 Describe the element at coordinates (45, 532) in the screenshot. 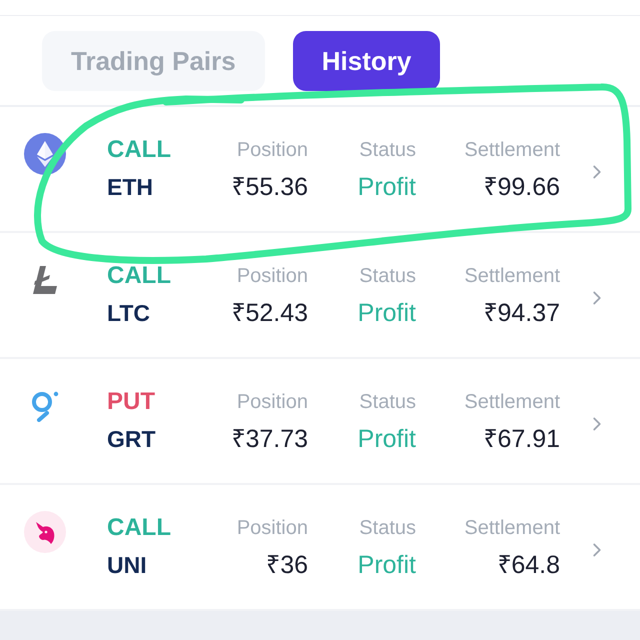

I see `unicorn-icon` at that location.